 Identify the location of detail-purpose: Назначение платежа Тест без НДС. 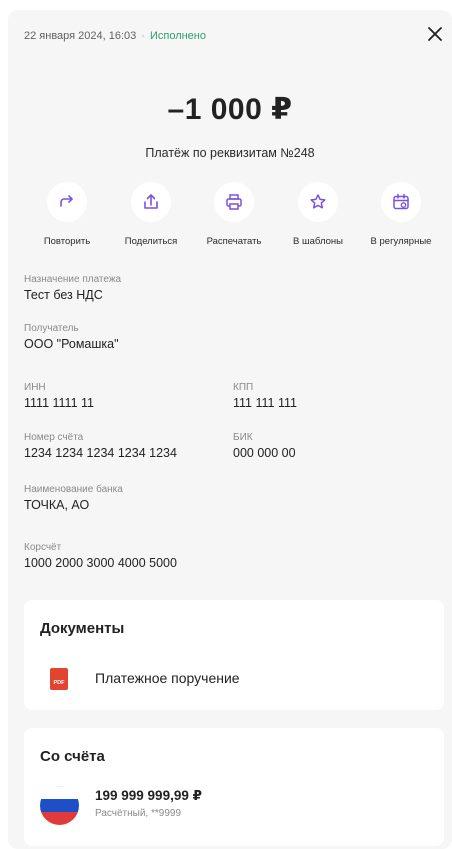
(72, 288).